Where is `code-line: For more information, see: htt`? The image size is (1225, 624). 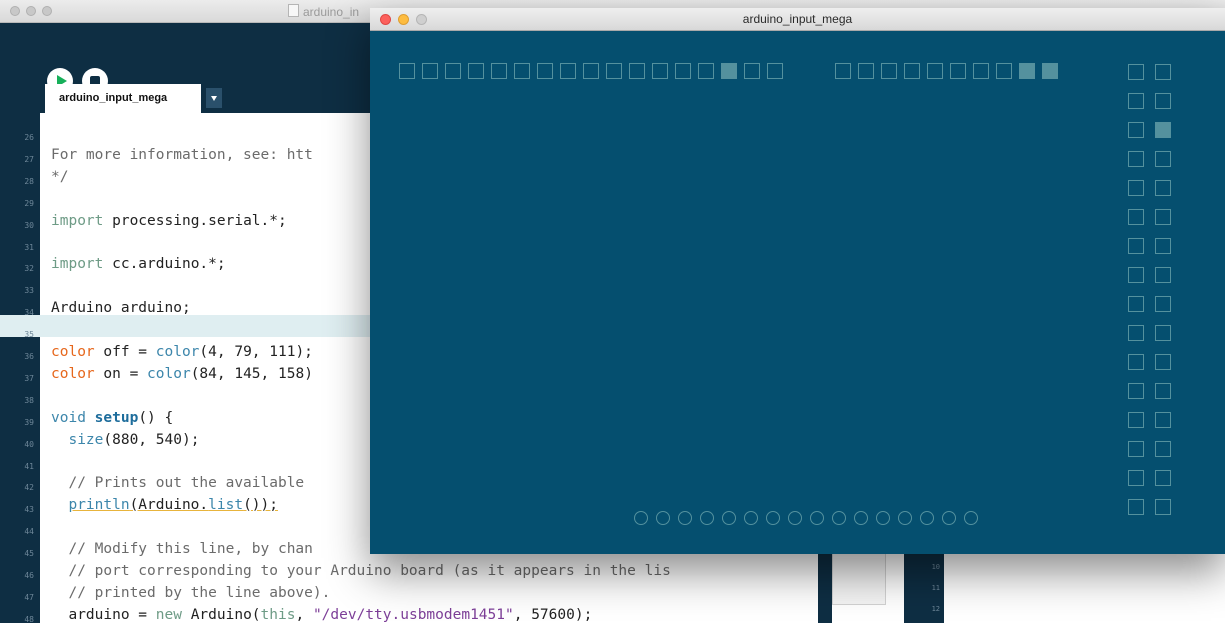
code-line: For more information, see: htt is located at coordinates (182, 155).